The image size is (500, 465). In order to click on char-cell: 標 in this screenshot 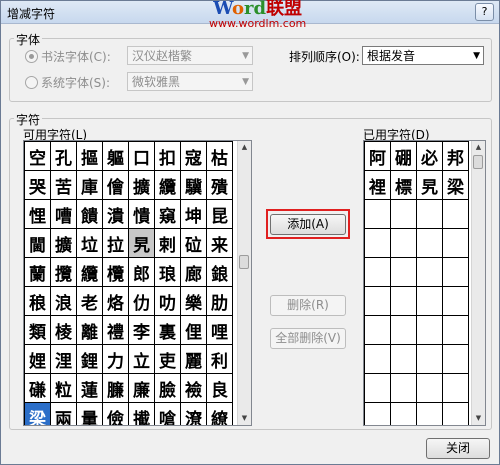, I will do `click(403, 185)`.